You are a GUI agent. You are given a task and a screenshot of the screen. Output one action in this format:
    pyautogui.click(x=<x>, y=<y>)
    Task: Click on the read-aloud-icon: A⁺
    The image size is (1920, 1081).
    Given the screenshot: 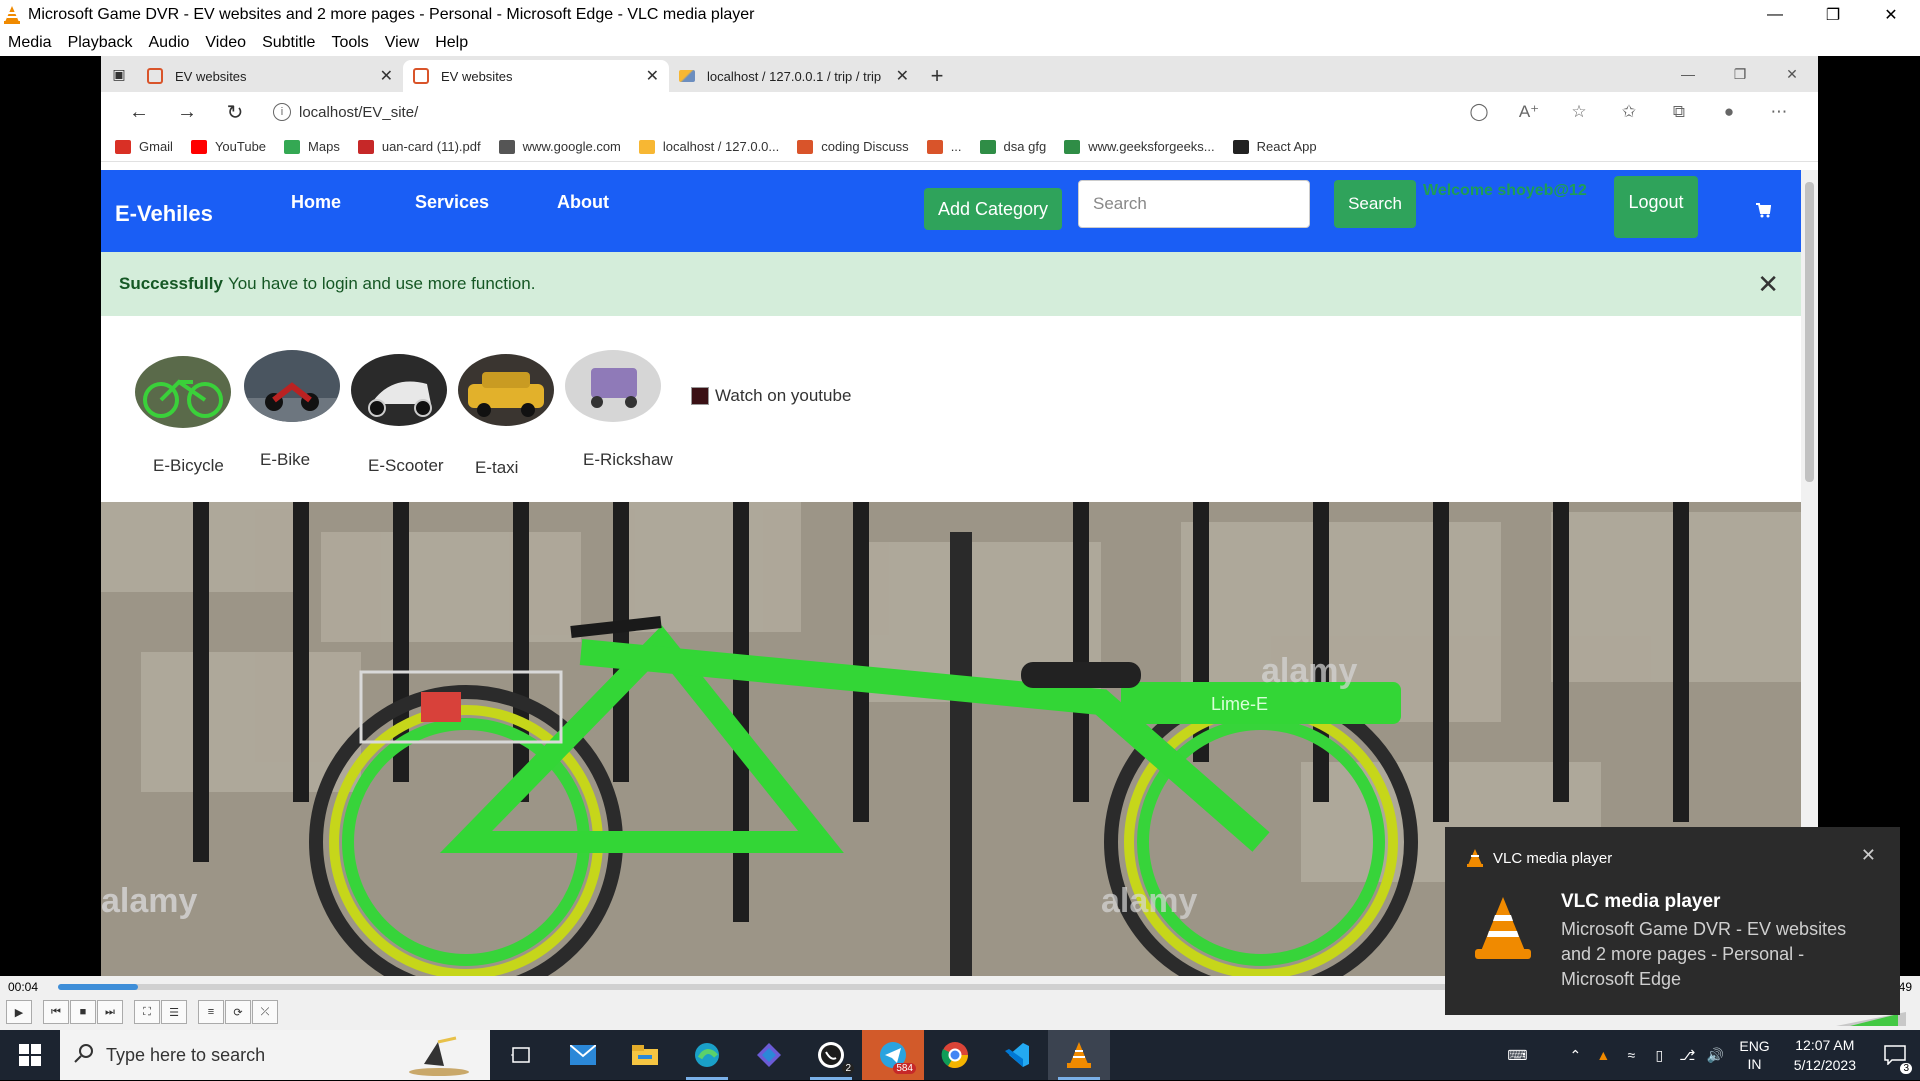 What is the action you would take?
    pyautogui.click(x=1529, y=112)
    